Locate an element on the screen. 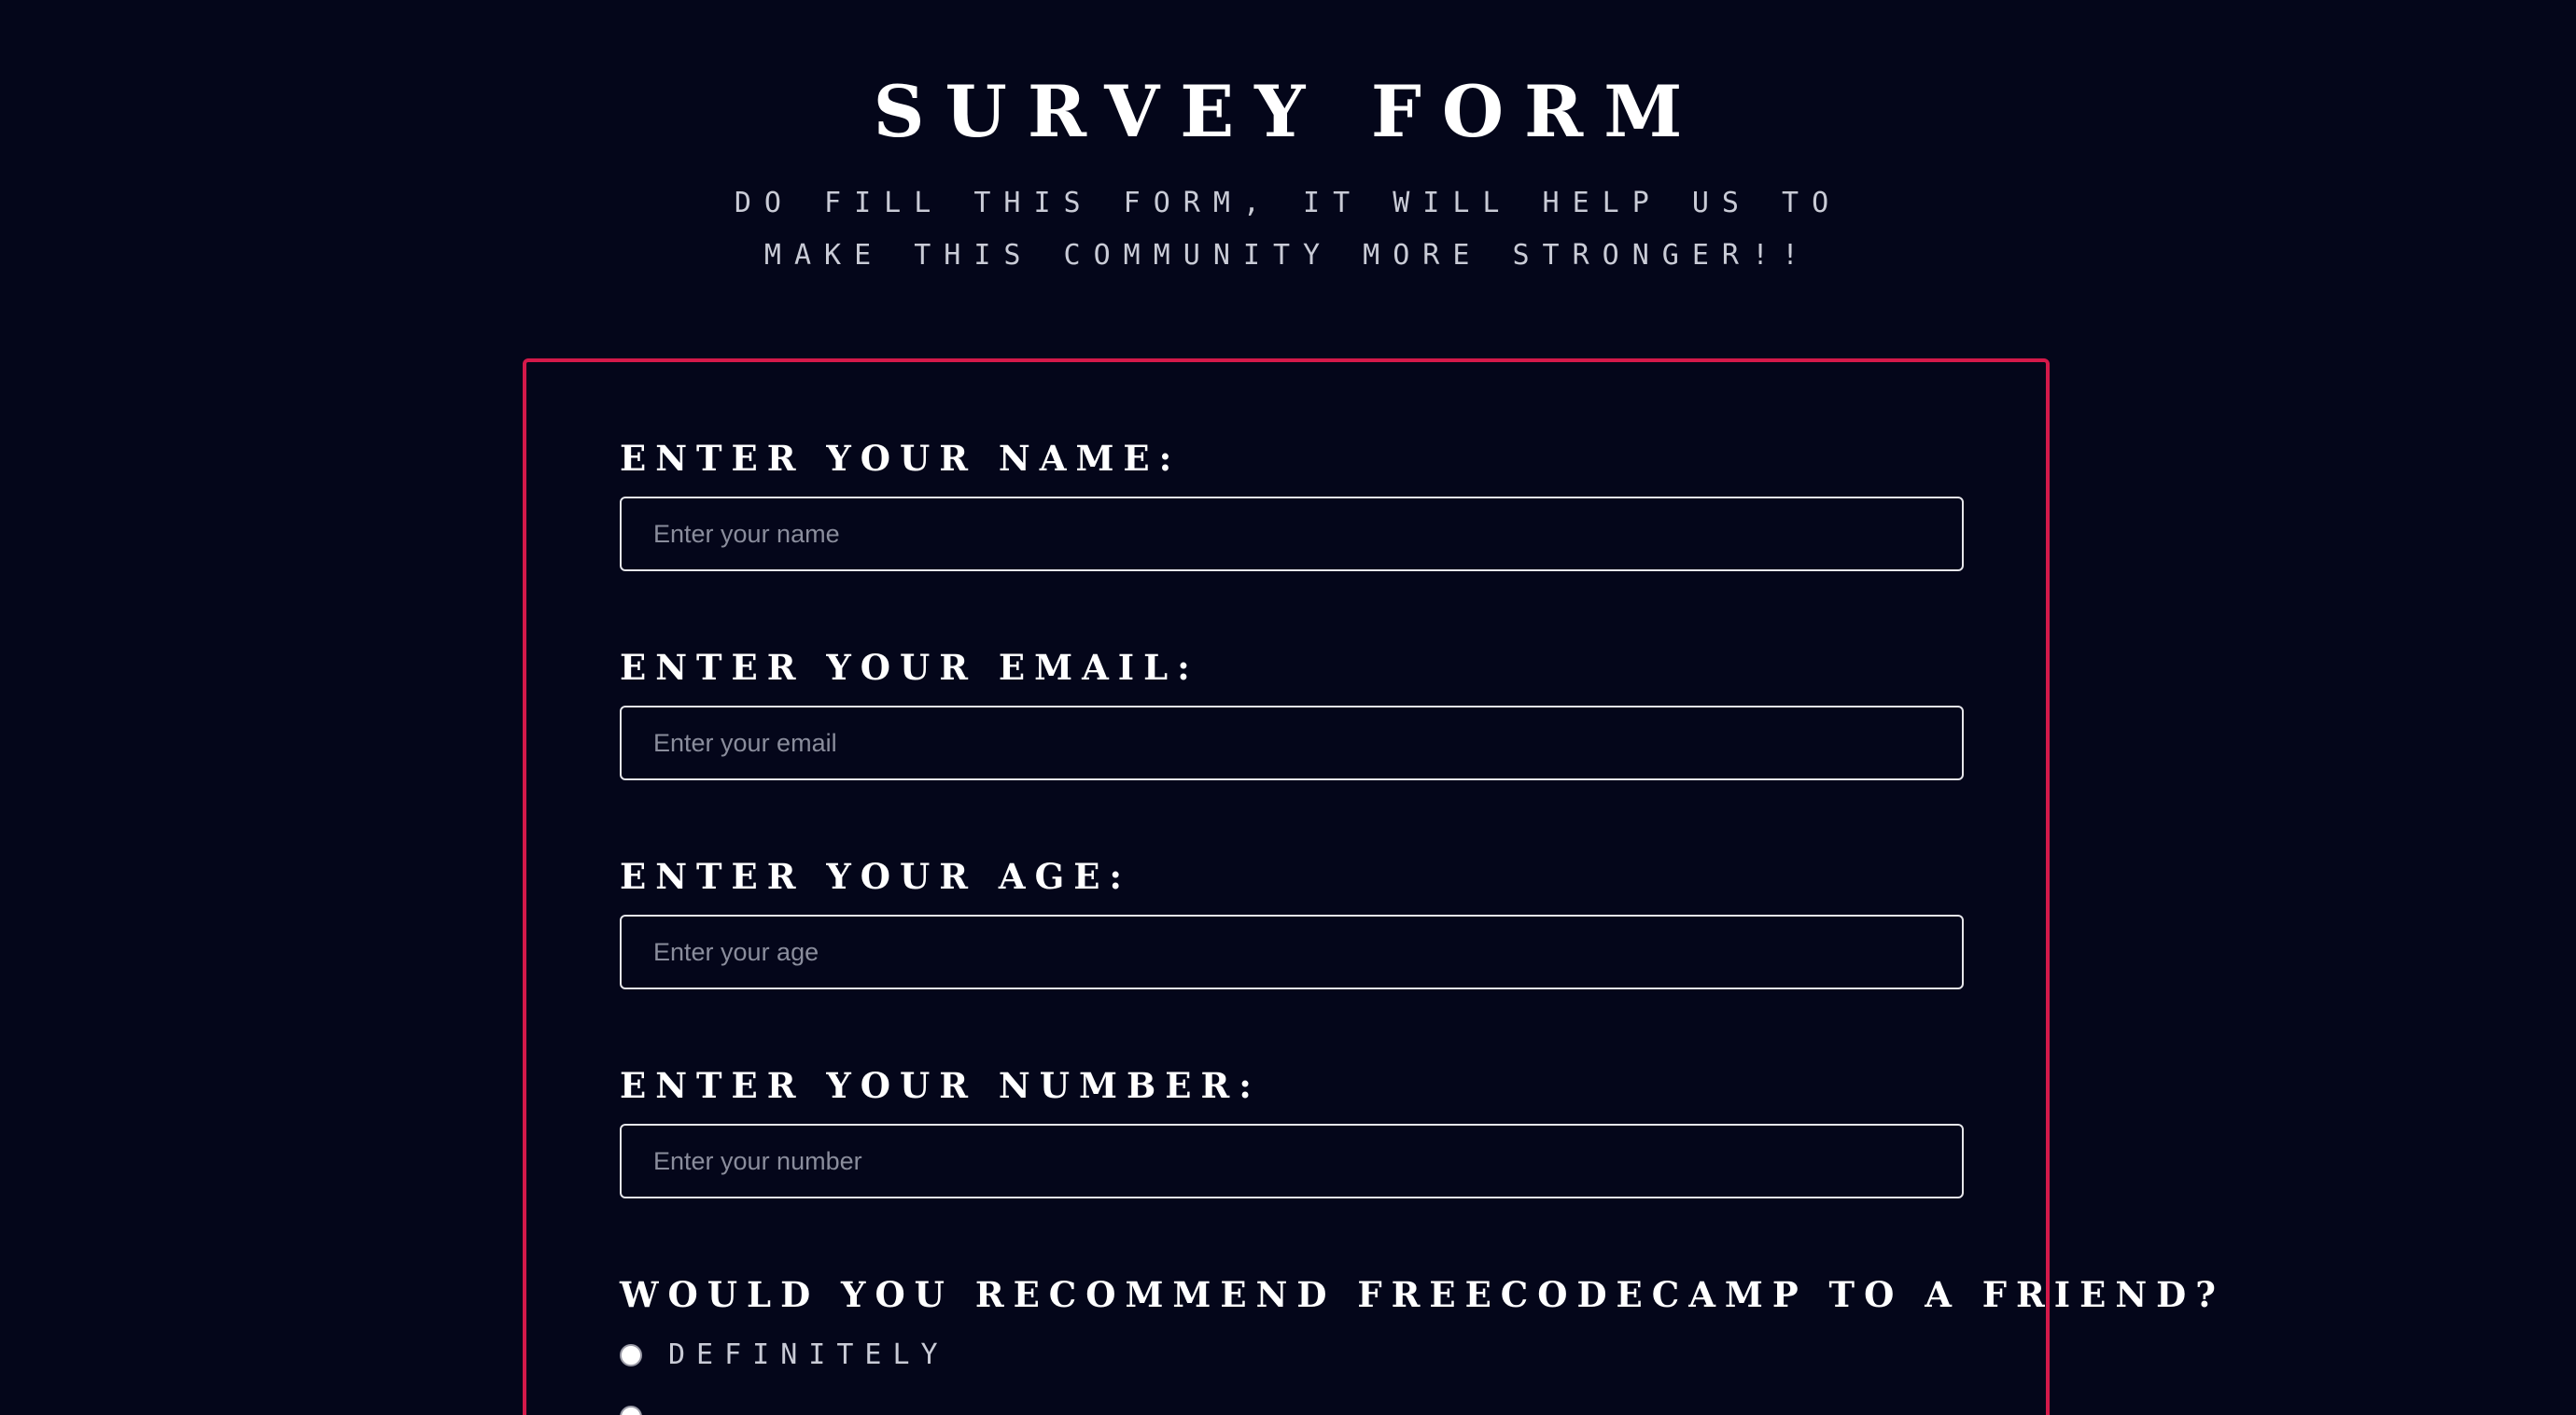 This screenshot has height=1415, width=2576. radio-option-definitely: Definitely is located at coordinates (784, 1355).